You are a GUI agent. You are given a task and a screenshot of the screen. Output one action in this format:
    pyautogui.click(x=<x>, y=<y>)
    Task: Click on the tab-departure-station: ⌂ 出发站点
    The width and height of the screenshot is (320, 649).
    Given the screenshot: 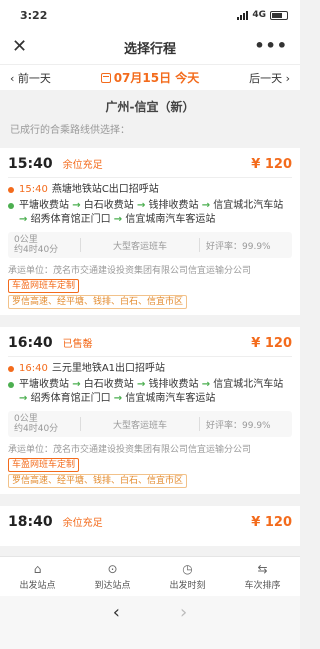 What is the action you would take?
    pyautogui.click(x=37, y=576)
    